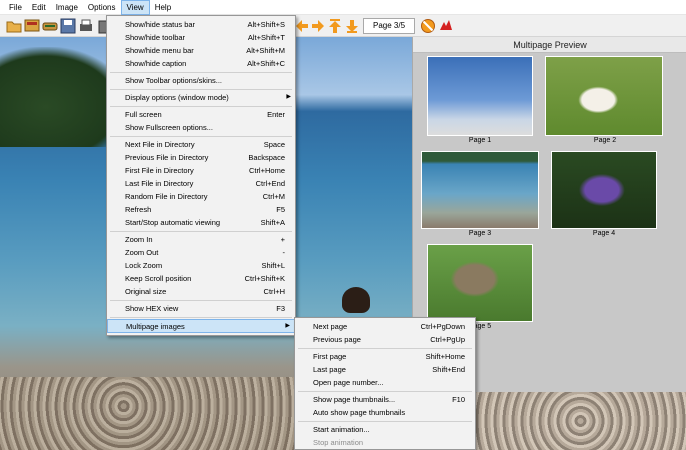 The width and height of the screenshot is (686, 450). Describe the element at coordinates (580, 421) in the screenshot. I see `background-image-strip` at that location.